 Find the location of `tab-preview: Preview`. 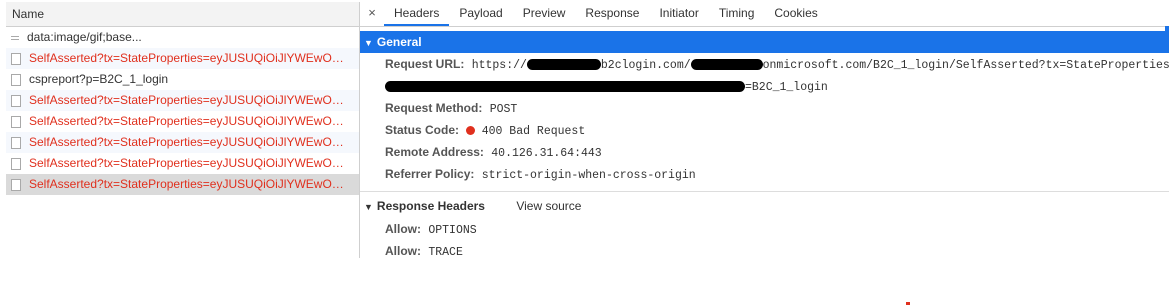

tab-preview: Preview is located at coordinates (544, 14).